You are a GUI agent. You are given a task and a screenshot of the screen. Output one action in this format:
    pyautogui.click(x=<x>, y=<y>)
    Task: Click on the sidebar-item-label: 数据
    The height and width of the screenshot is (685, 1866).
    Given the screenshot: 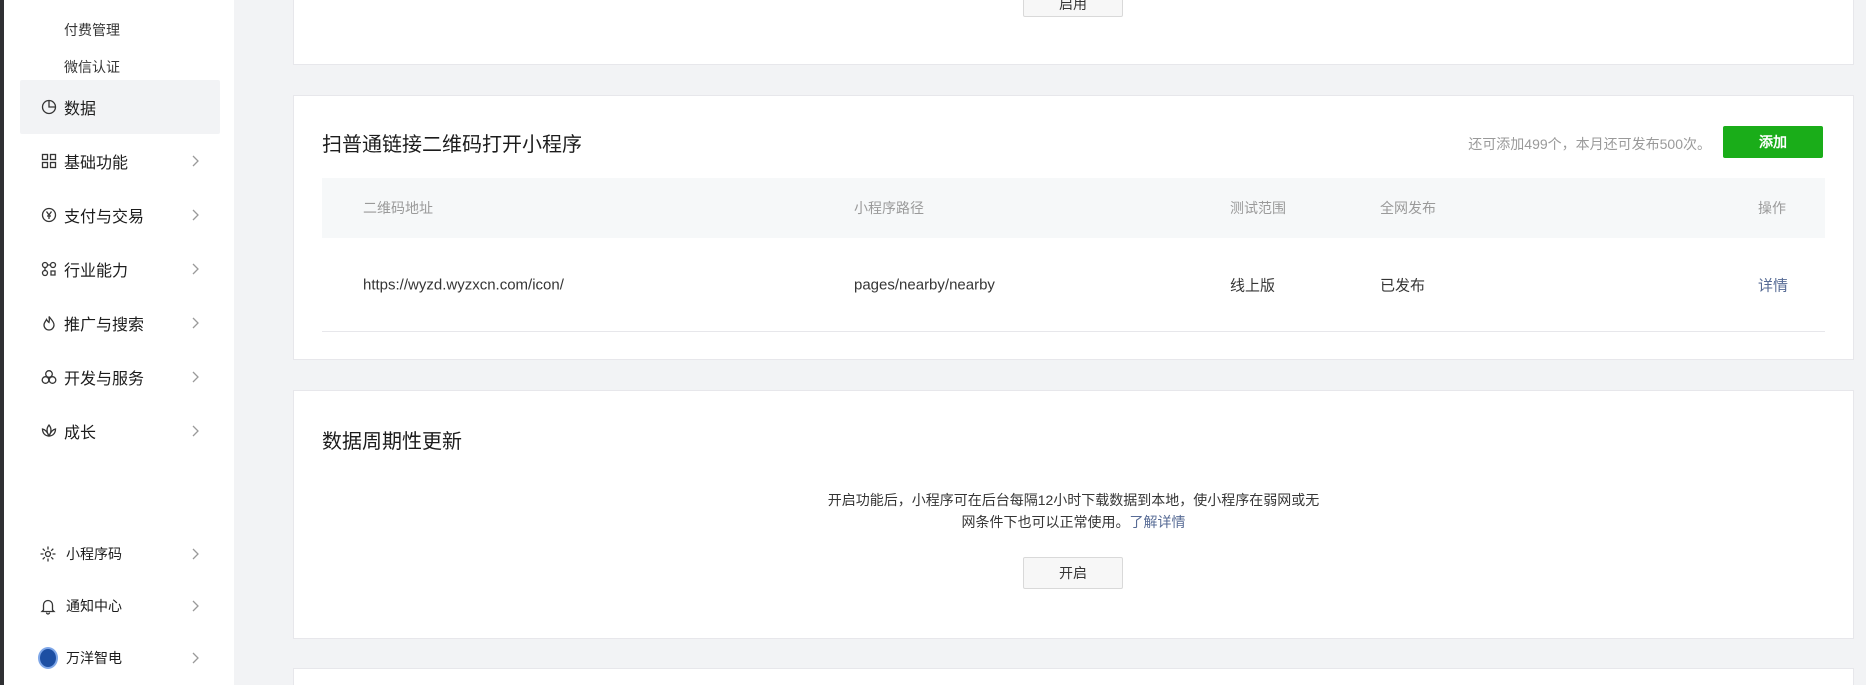 What is the action you would take?
    pyautogui.click(x=80, y=109)
    